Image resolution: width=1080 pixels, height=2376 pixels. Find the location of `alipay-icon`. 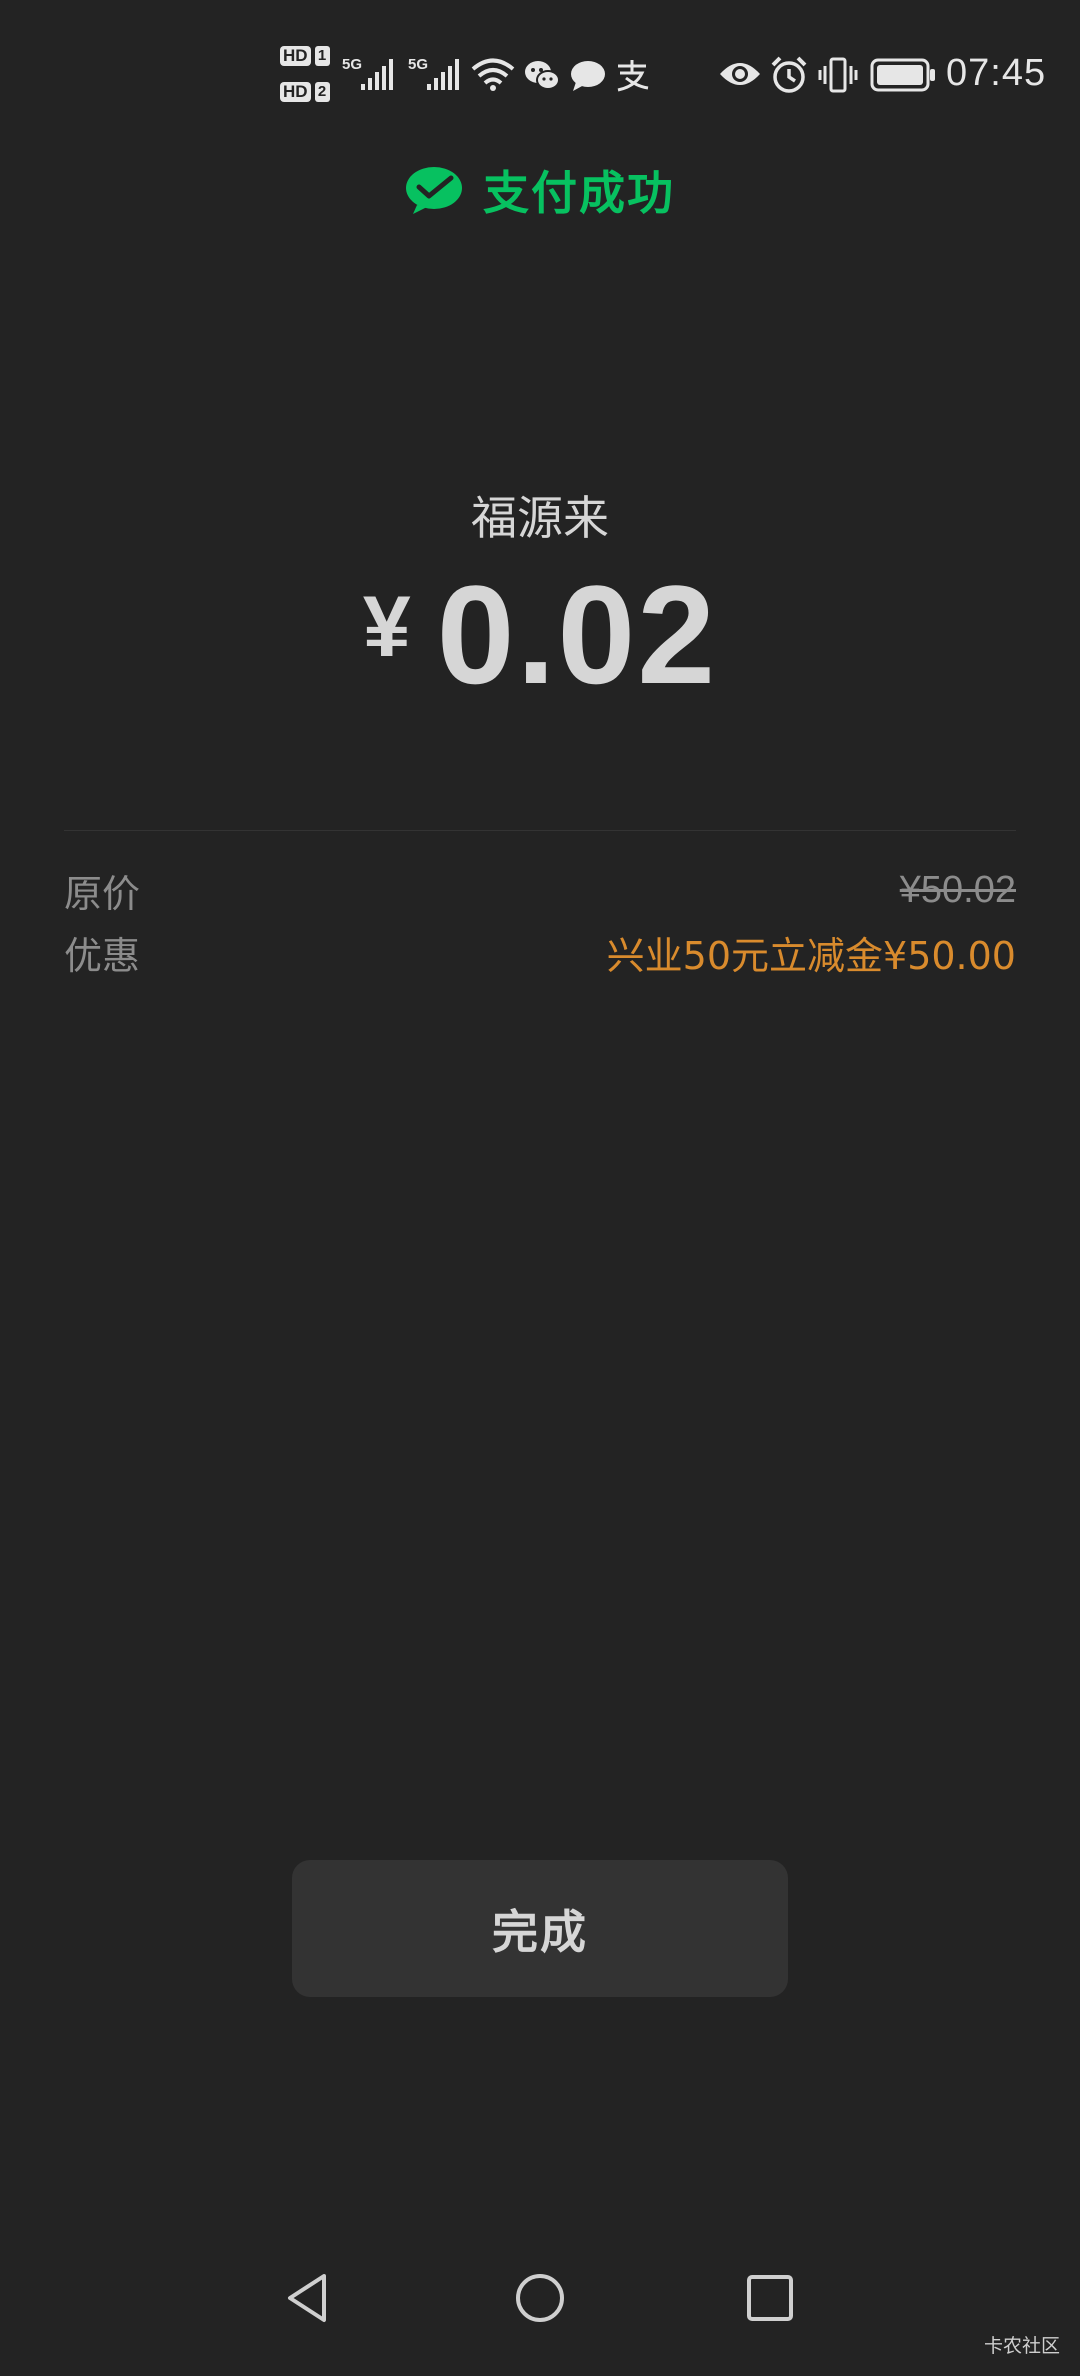

alipay-icon is located at coordinates (633, 76).